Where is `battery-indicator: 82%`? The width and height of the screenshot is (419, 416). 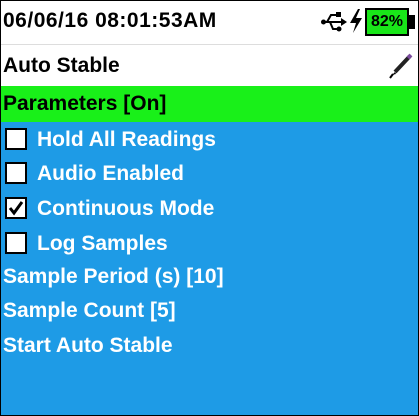
battery-indicator: 82% is located at coordinates (387, 22).